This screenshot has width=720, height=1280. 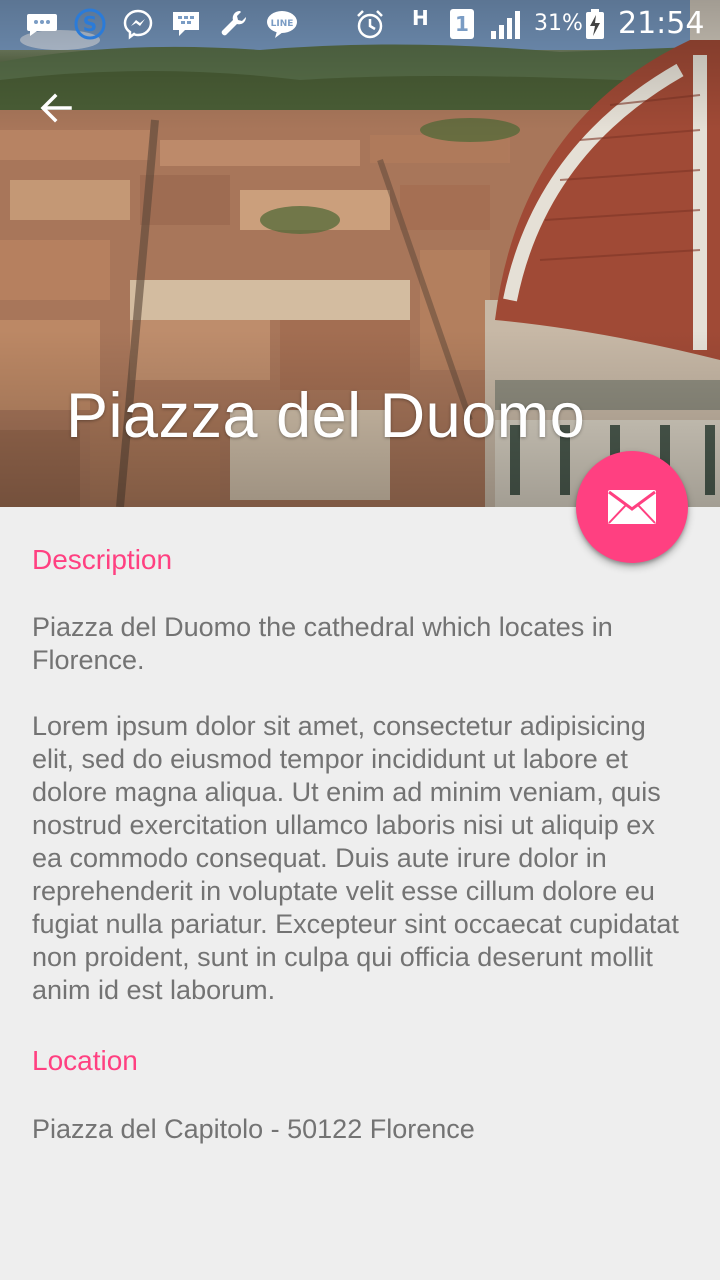 I want to click on arrow-back-icon, so click(x=56, y=108).